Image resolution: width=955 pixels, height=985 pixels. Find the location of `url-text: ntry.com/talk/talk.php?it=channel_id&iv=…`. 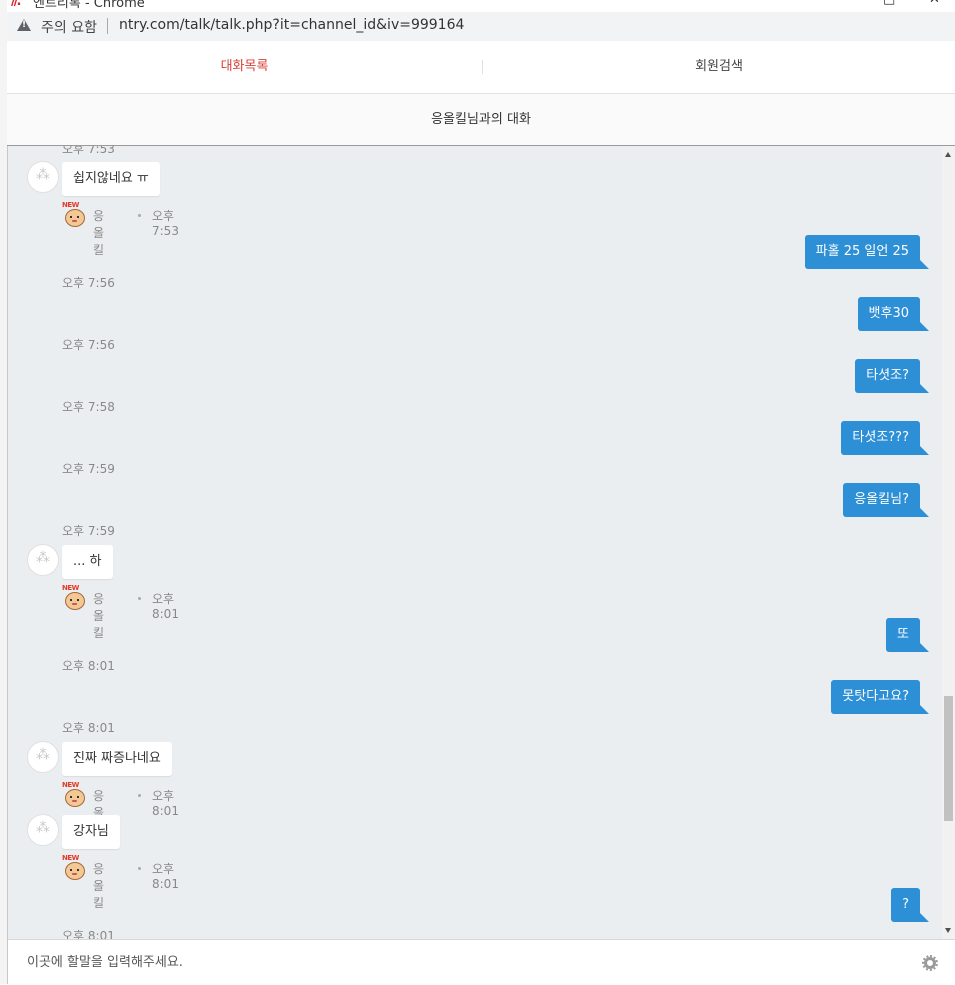

url-text: ntry.com/talk/talk.php?it=channel_id&iv=… is located at coordinates (291, 25).